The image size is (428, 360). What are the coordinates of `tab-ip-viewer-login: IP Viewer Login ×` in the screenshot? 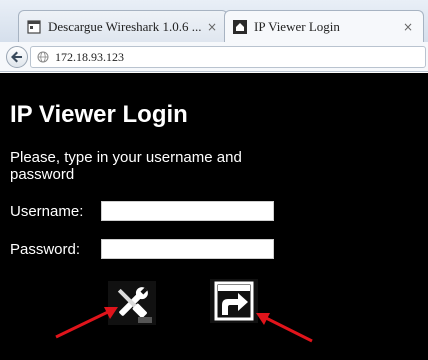 It's located at (324, 26).